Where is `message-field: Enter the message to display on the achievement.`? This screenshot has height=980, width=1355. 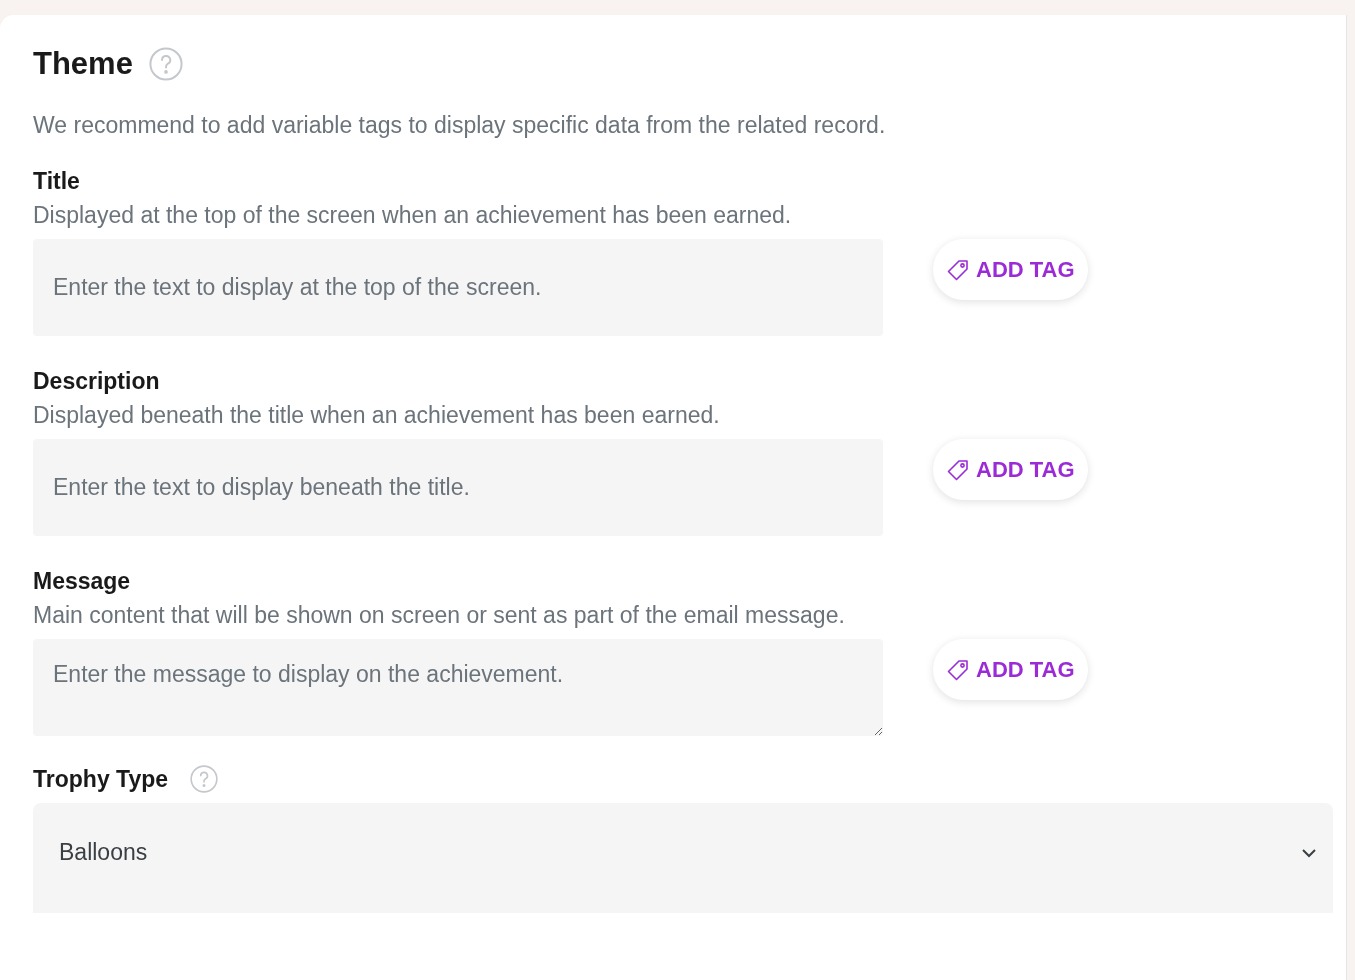 message-field: Enter the message to display on the achievement. is located at coordinates (458, 687).